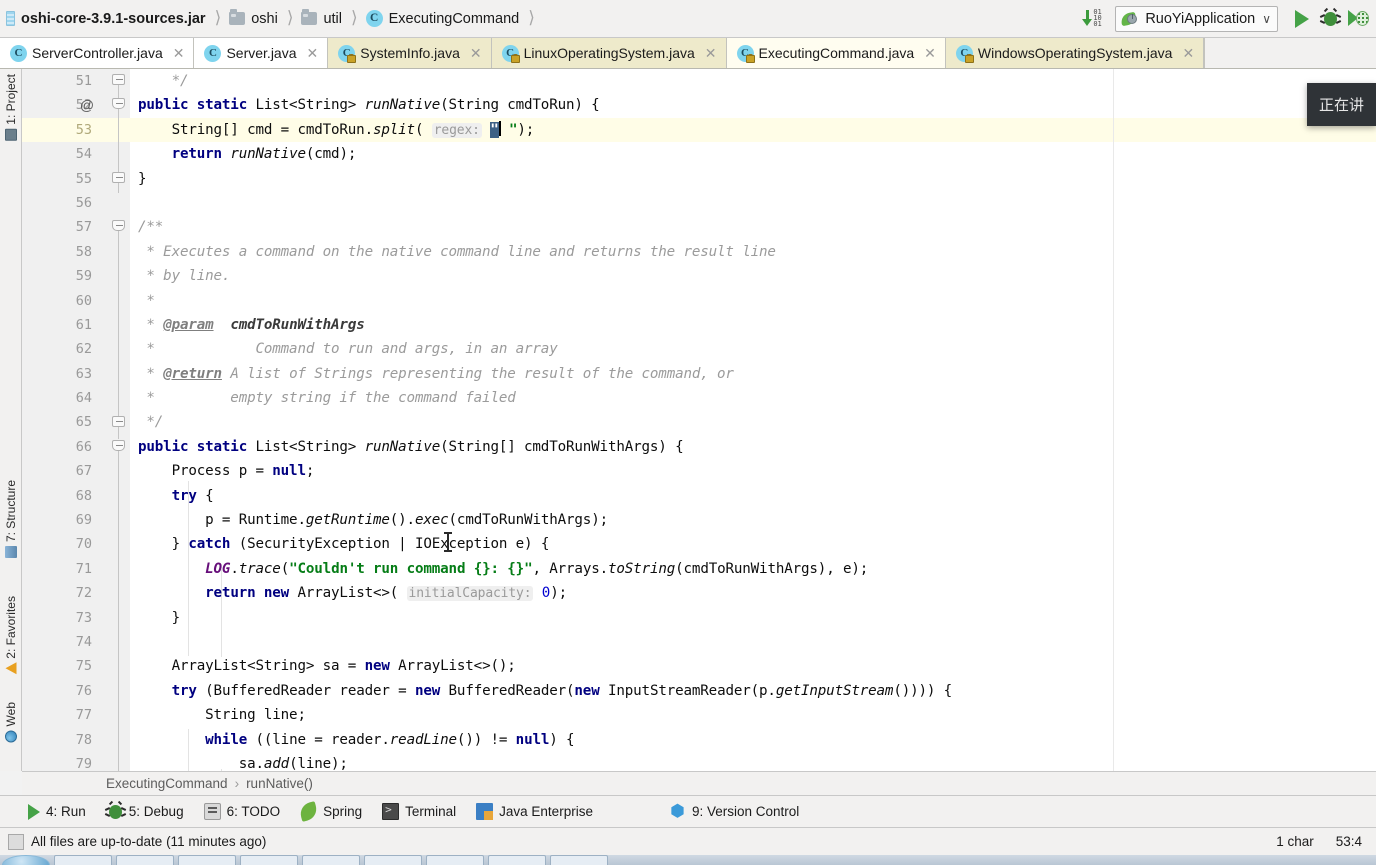 This screenshot has width=1376, height=865. Describe the element at coordinates (442, 19) in the screenshot. I see `breadcrumb-item-class: C ExecutingCommand` at that location.